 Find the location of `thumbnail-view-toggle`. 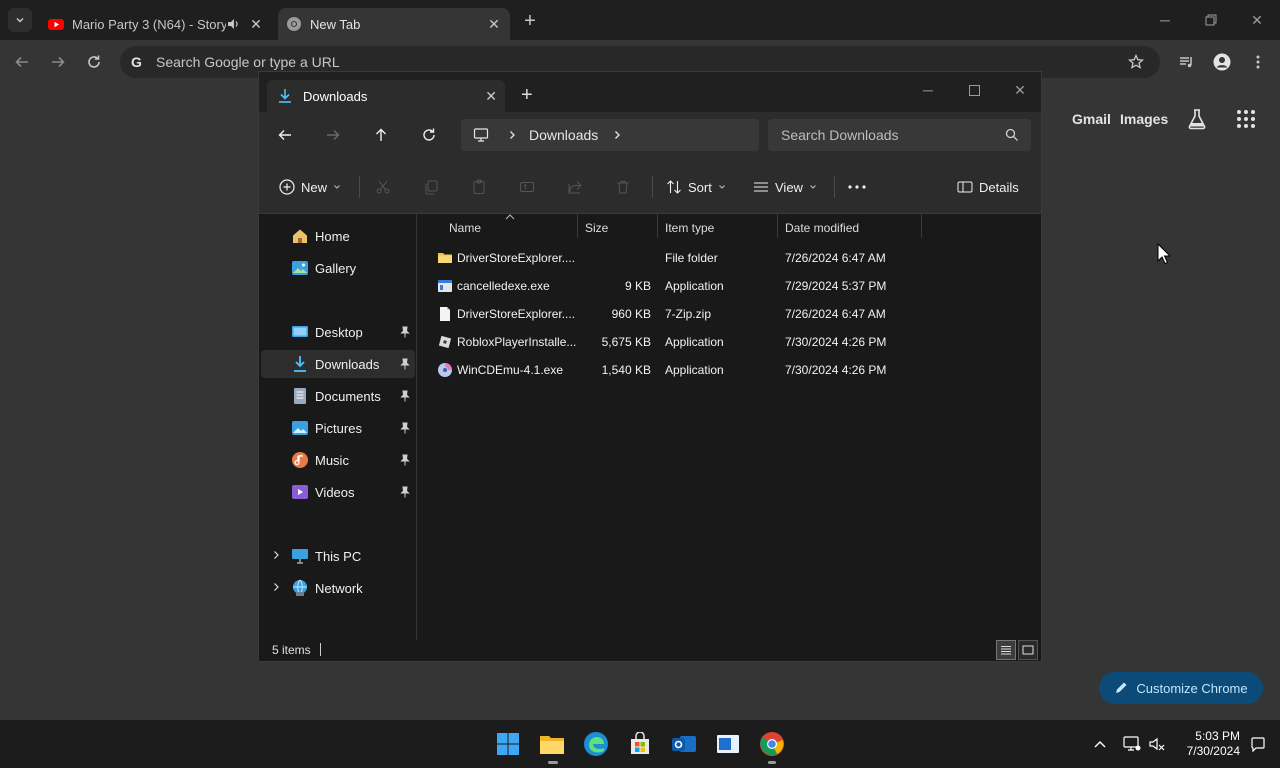

thumbnail-view-toggle is located at coordinates (1028, 650).